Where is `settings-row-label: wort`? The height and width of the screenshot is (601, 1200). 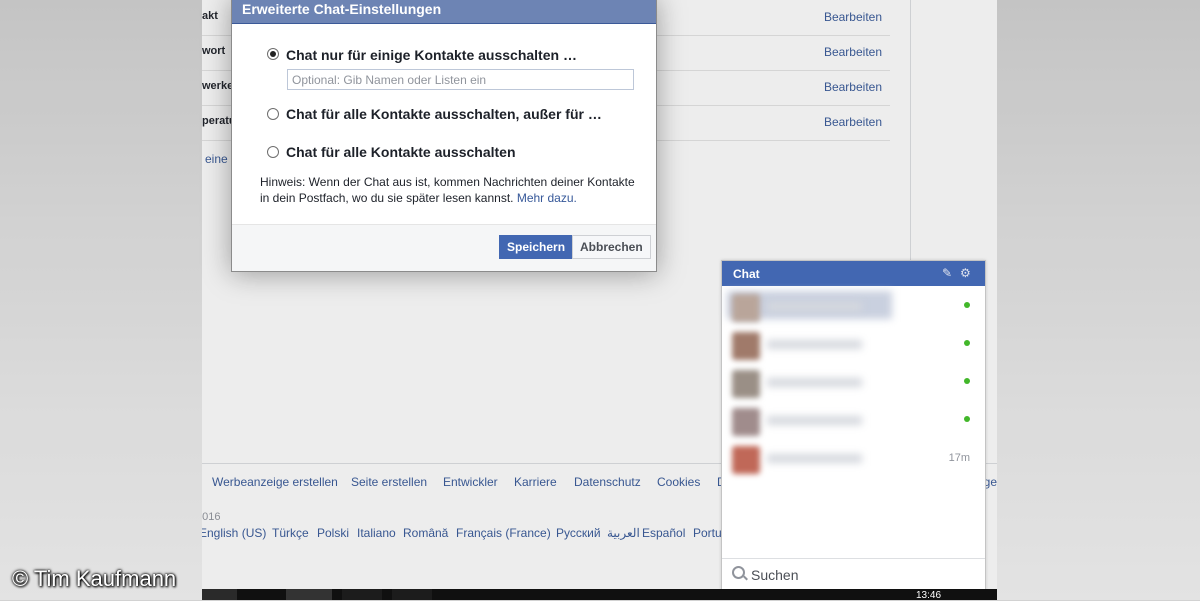
settings-row-label: wort is located at coordinates (214, 51).